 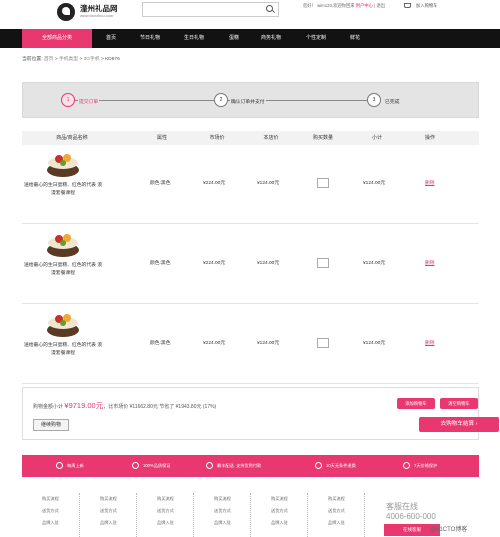 I want to click on service-label: 100%品质保证, so click(x=157, y=465).